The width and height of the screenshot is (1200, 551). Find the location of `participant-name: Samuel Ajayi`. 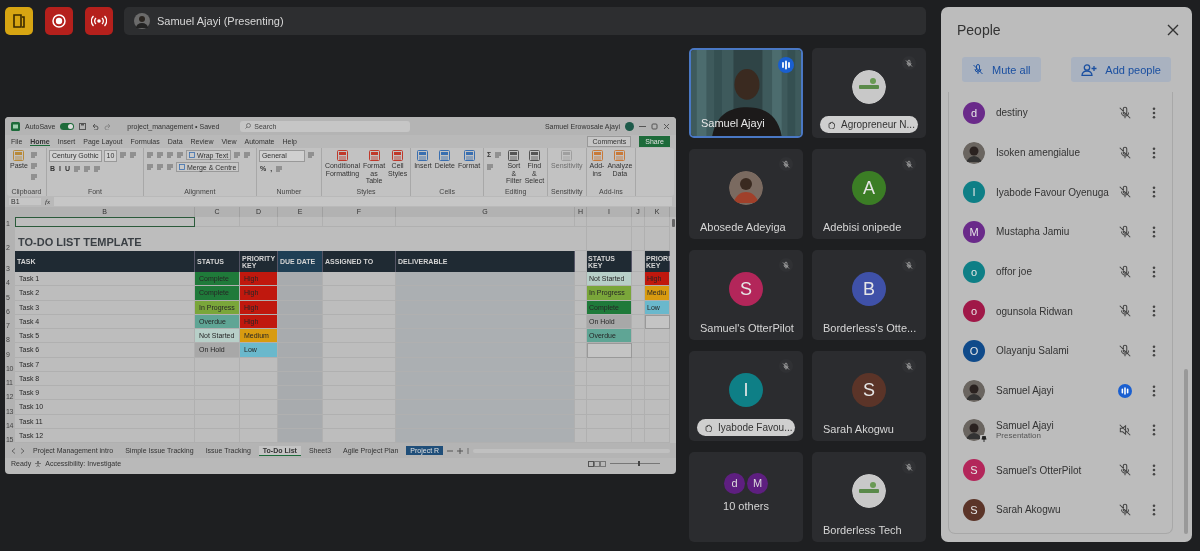

participant-name: Samuel Ajayi is located at coordinates (733, 123).